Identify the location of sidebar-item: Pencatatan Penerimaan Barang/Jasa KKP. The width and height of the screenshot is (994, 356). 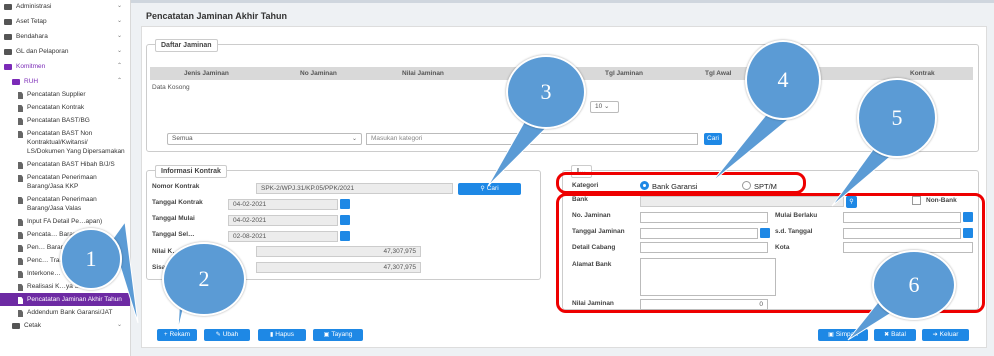
(65, 182).